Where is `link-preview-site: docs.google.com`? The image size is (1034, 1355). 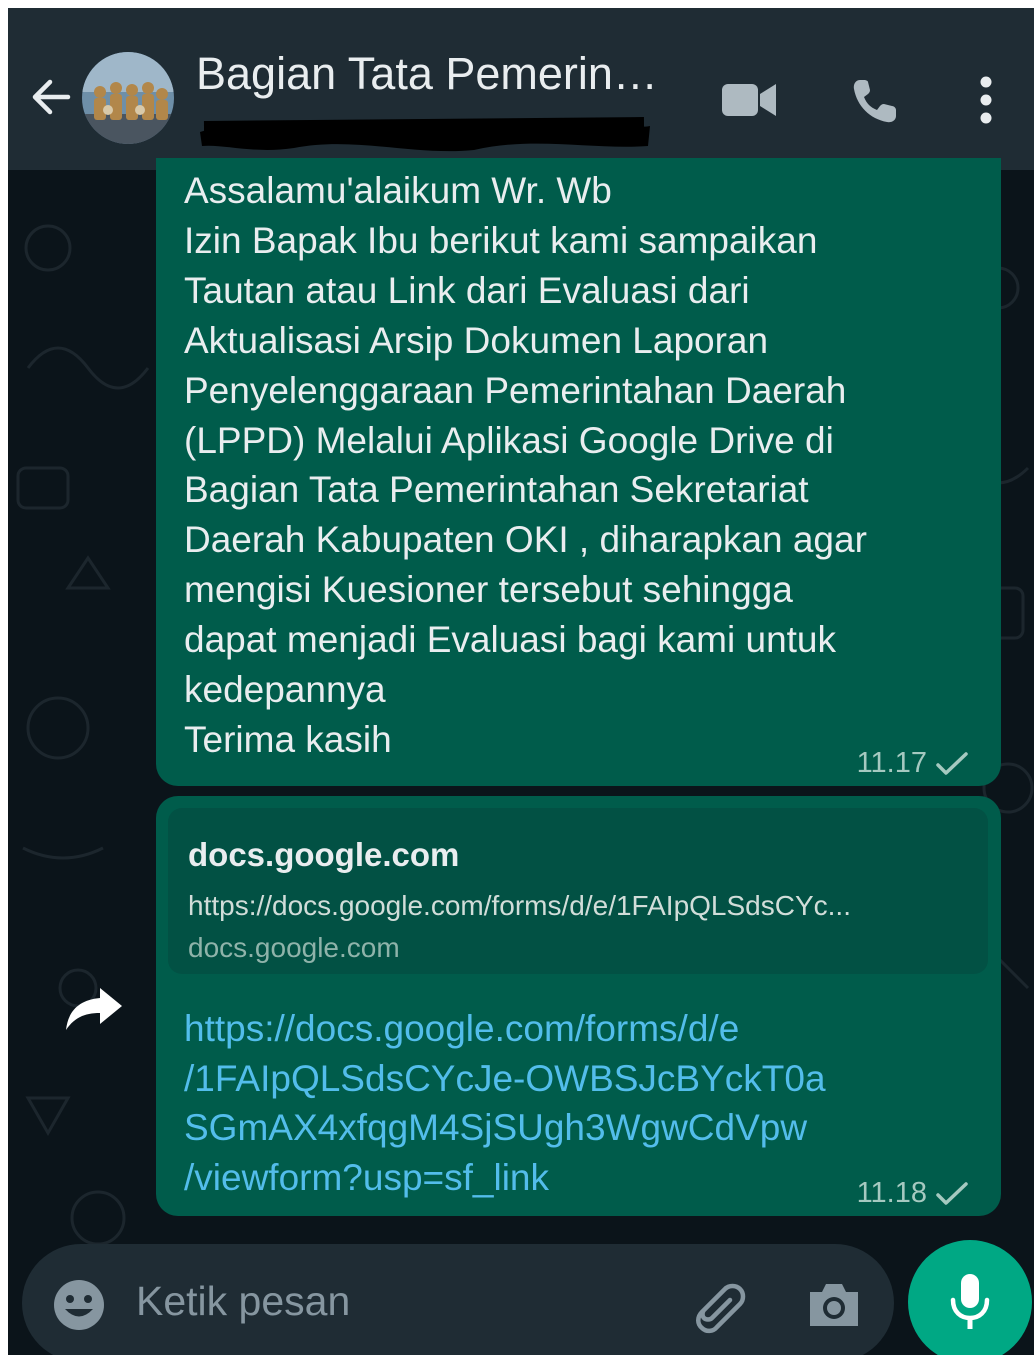 link-preview-site: docs.google.com is located at coordinates (294, 947).